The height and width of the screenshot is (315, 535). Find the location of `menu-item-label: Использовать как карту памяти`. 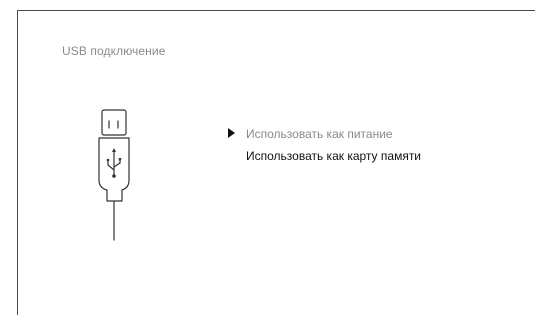

menu-item-label: Использовать как карту памяти is located at coordinates (334, 156).